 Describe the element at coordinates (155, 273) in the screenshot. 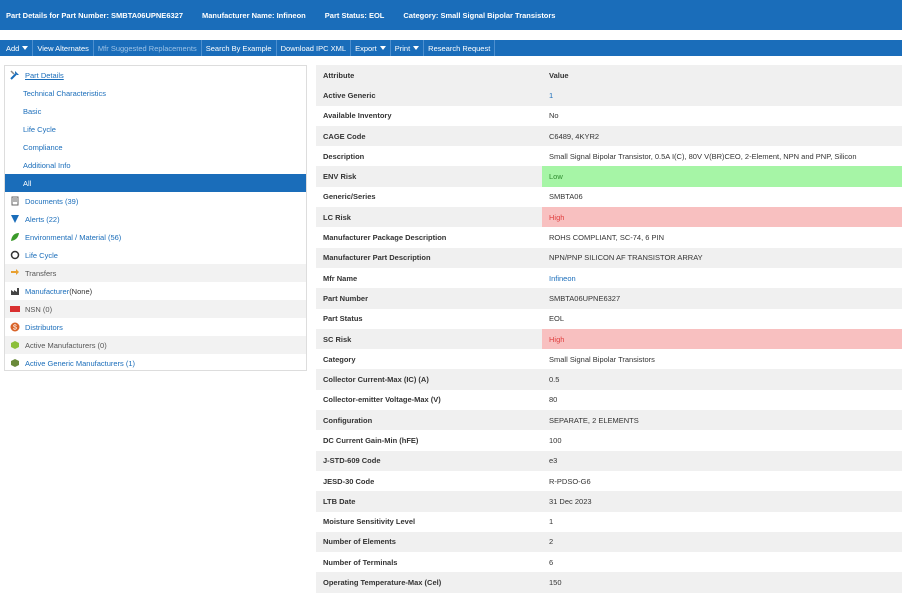

I see `sidebar-item-transfers: Transfers` at that location.